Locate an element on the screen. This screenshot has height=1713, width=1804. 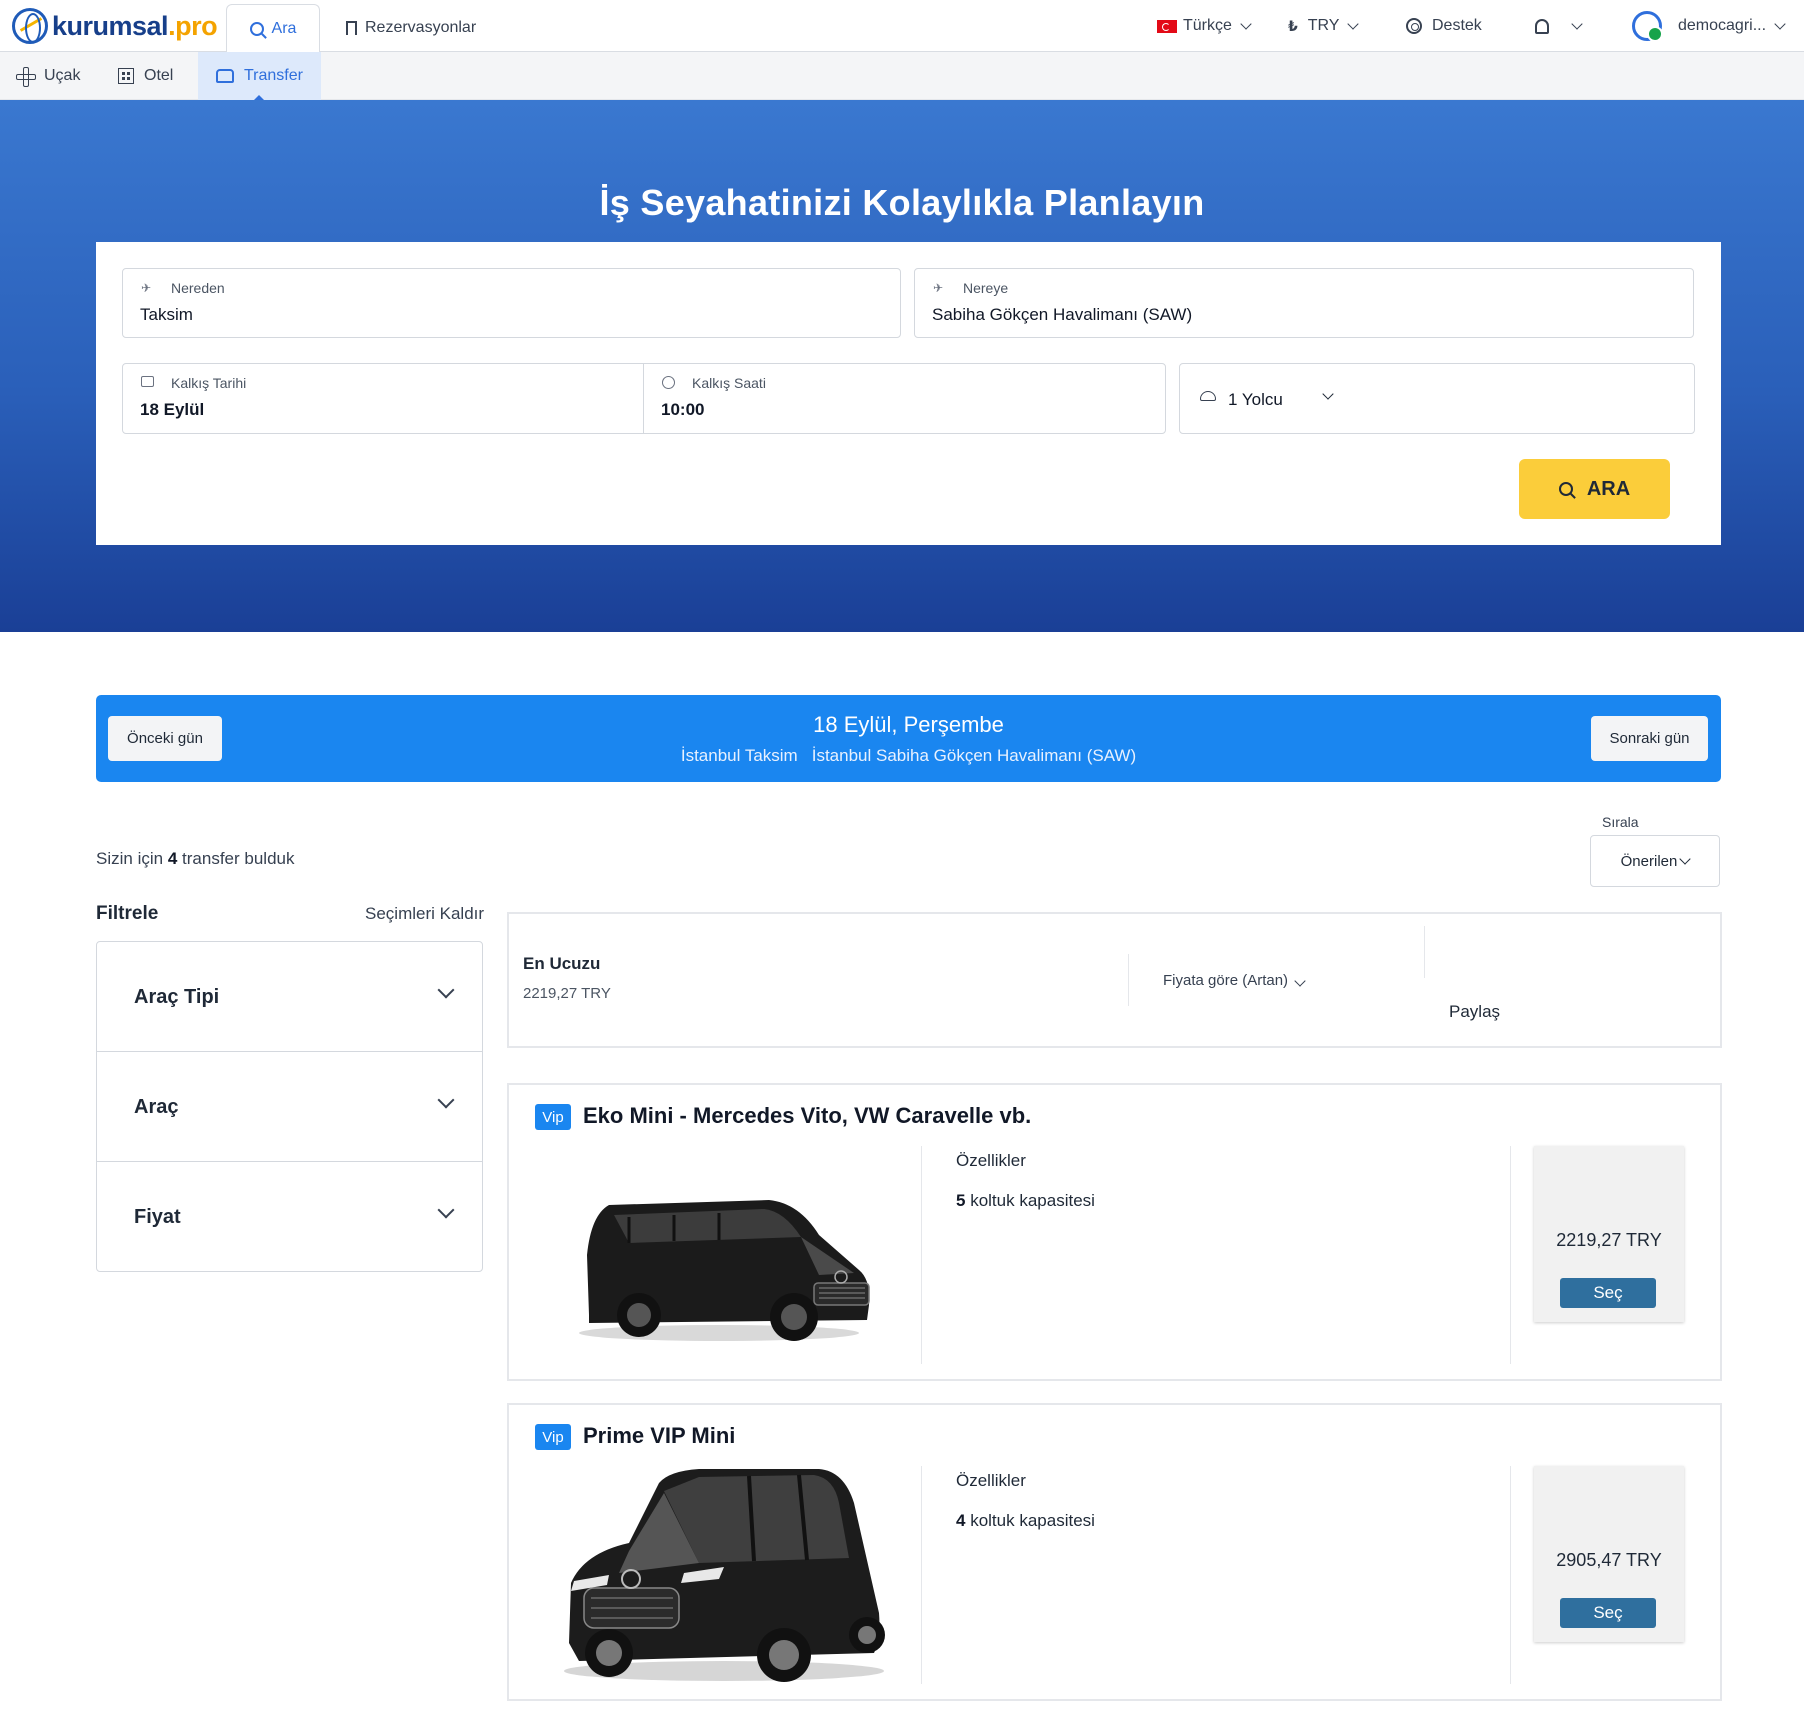
filter-group-label: Araç Tipi is located at coordinates (177, 997).